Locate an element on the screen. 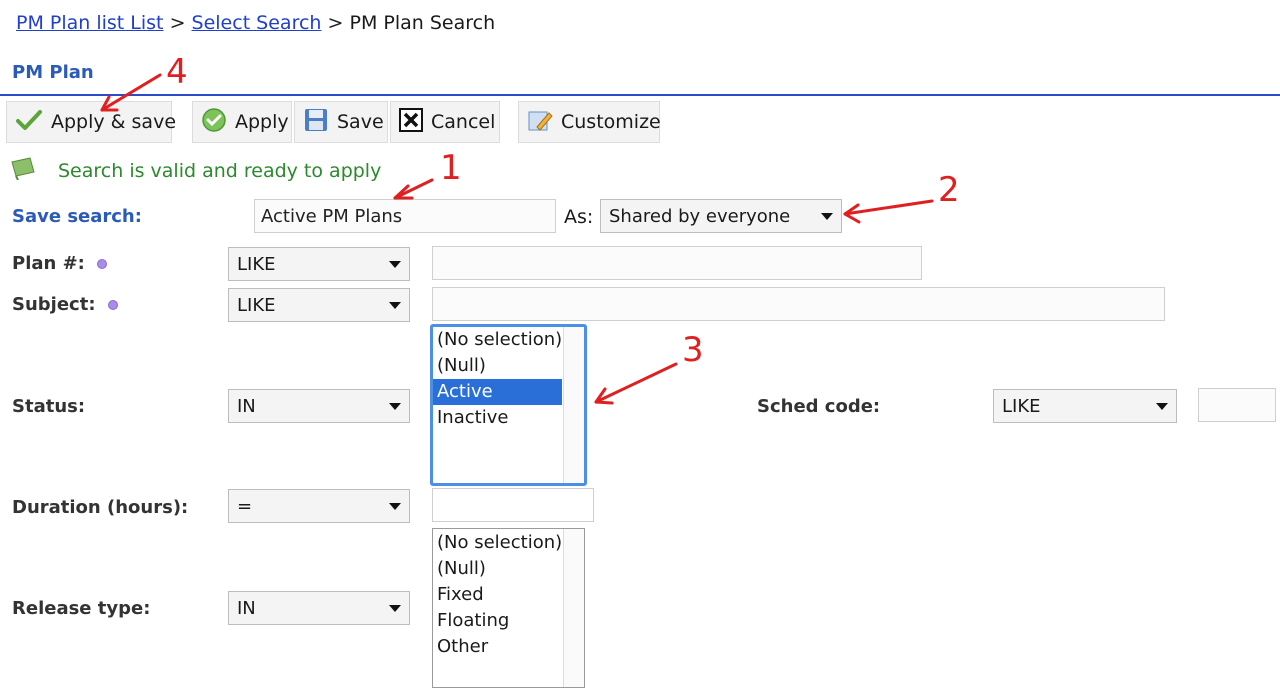 Image resolution: width=1280 pixels, height=688 pixels. annotation-number-1: 1 is located at coordinates (451, 168).